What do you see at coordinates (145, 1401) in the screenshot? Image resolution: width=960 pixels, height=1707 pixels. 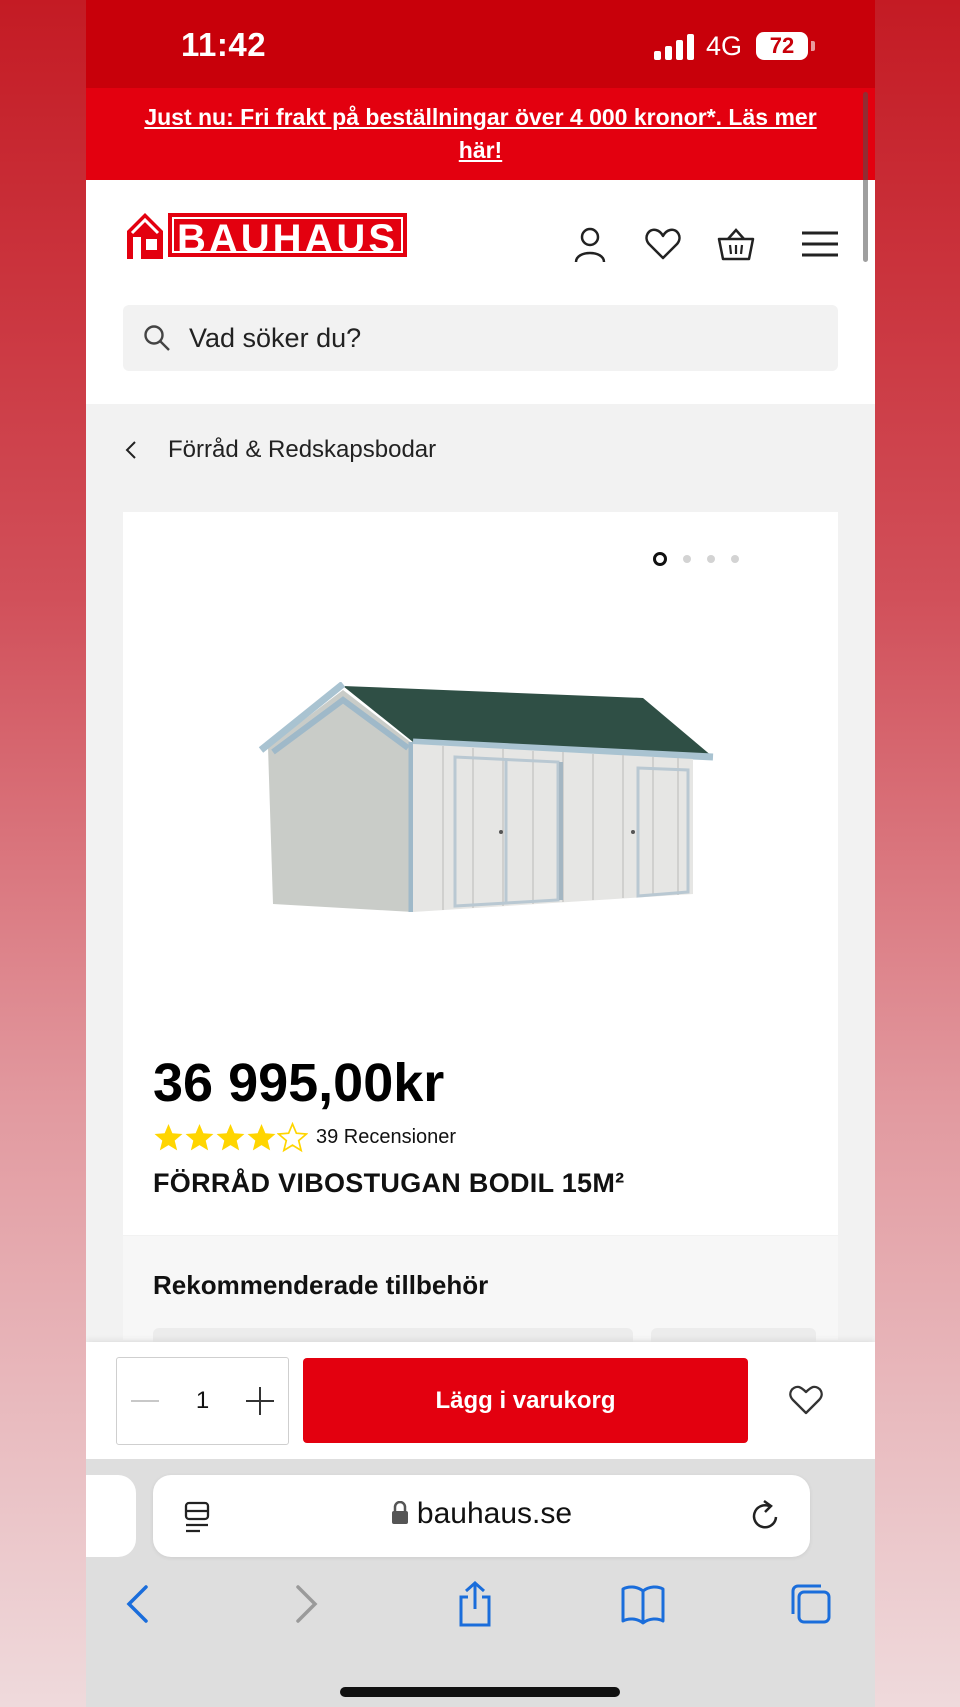 I see `minus-icon` at bounding box center [145, 1401].